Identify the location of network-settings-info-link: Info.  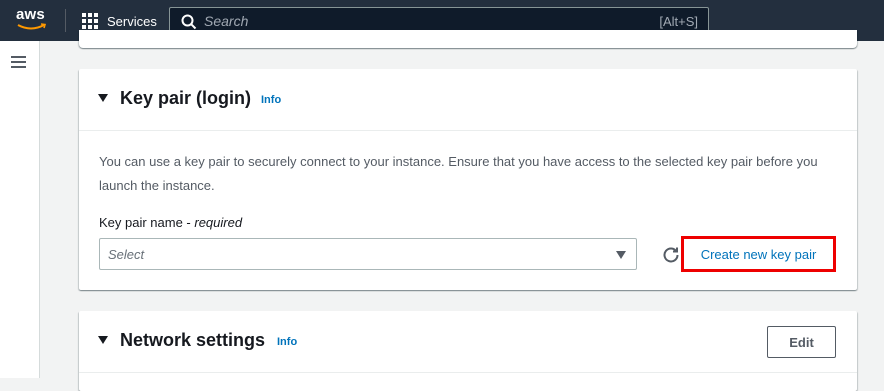
(287, 342).